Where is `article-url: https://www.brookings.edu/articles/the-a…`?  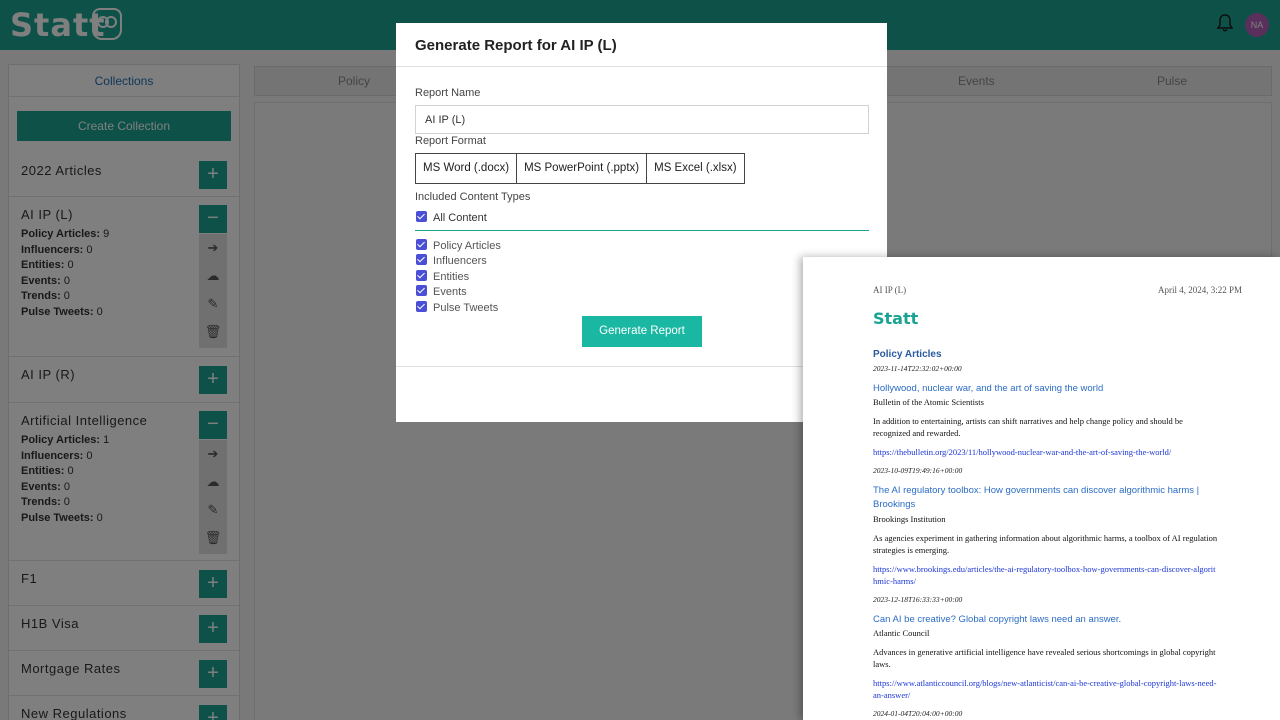 article-url: https://www.brookings.edu/articles/the-a… is located at coordinates (1045, 575).